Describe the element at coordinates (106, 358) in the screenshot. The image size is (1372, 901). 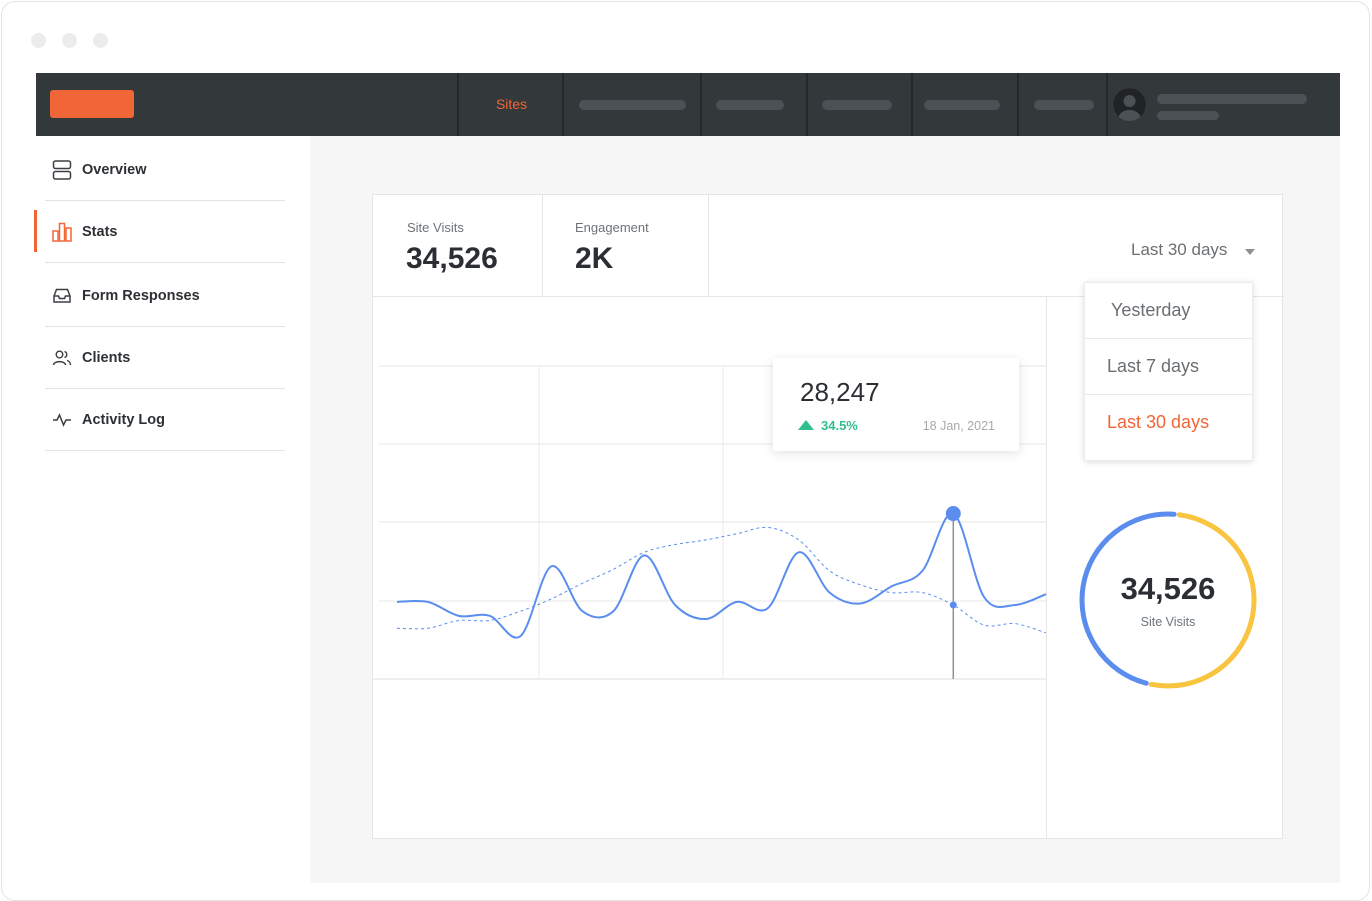
I see `sidebar-item-label: Clients` at that location.